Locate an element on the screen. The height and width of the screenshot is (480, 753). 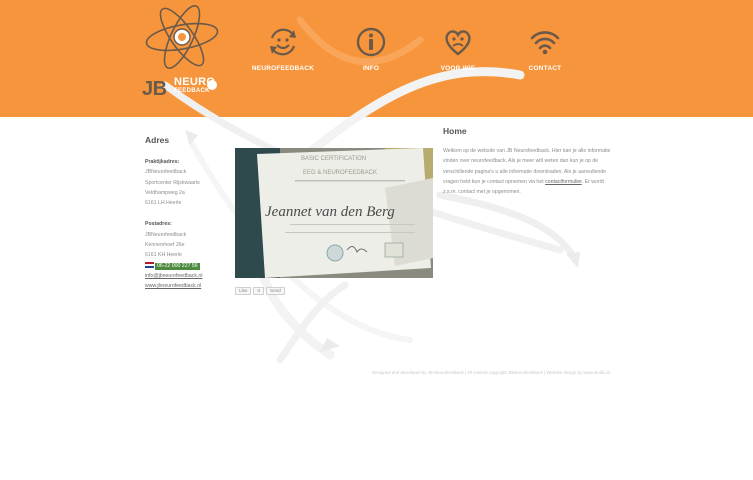
postal-line: Kennemhoef 26e is located at coordinates (165, 245).